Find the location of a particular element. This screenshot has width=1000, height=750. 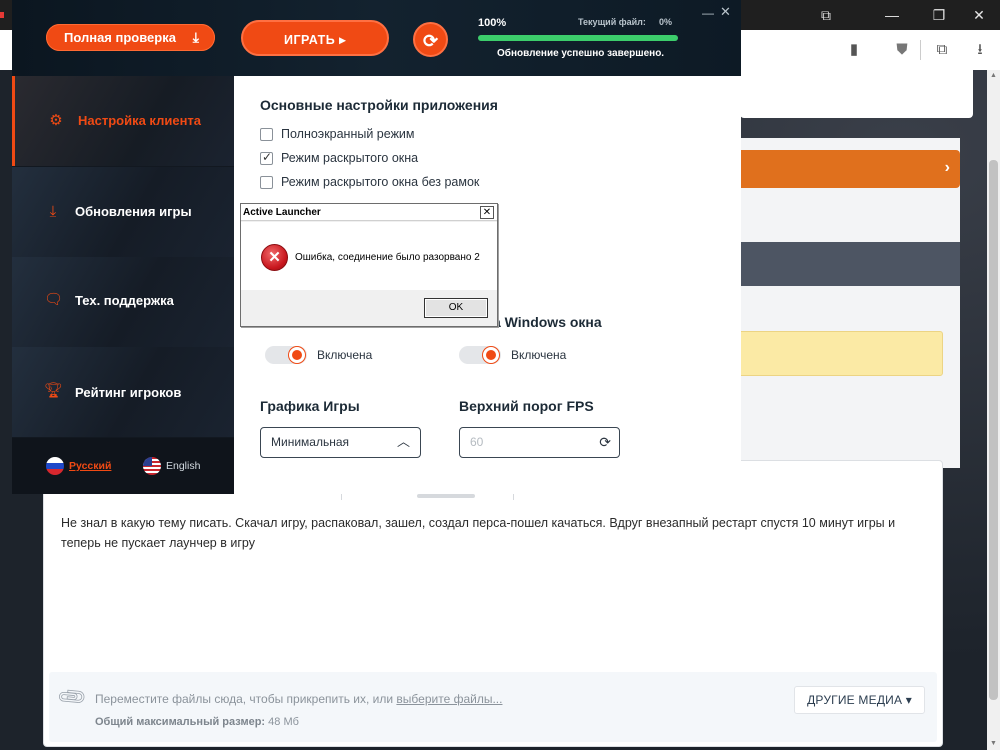

current-file-value: 0% is located at coordinates (666, 22).